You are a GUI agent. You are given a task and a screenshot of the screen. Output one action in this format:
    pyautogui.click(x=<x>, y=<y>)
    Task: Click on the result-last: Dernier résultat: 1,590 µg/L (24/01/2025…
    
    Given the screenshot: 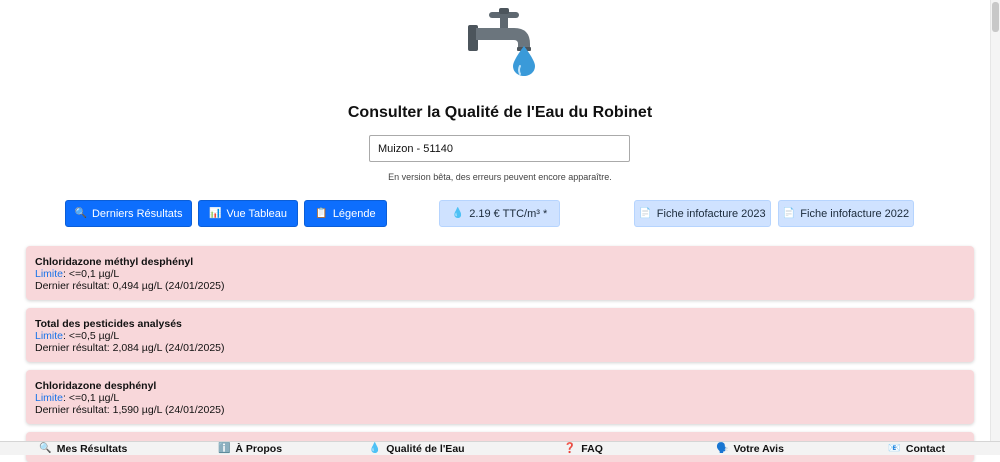 What is the action you would take?
    pyautogui.click(x=130, y=410)
    